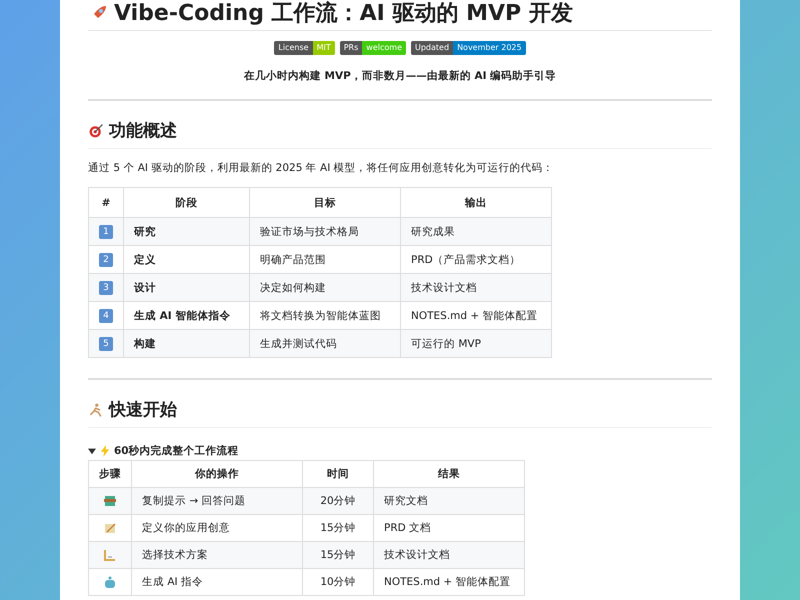  Describe the element at coordinates (106, 231) in the screenshot. I see `number-key: 1` at that location.